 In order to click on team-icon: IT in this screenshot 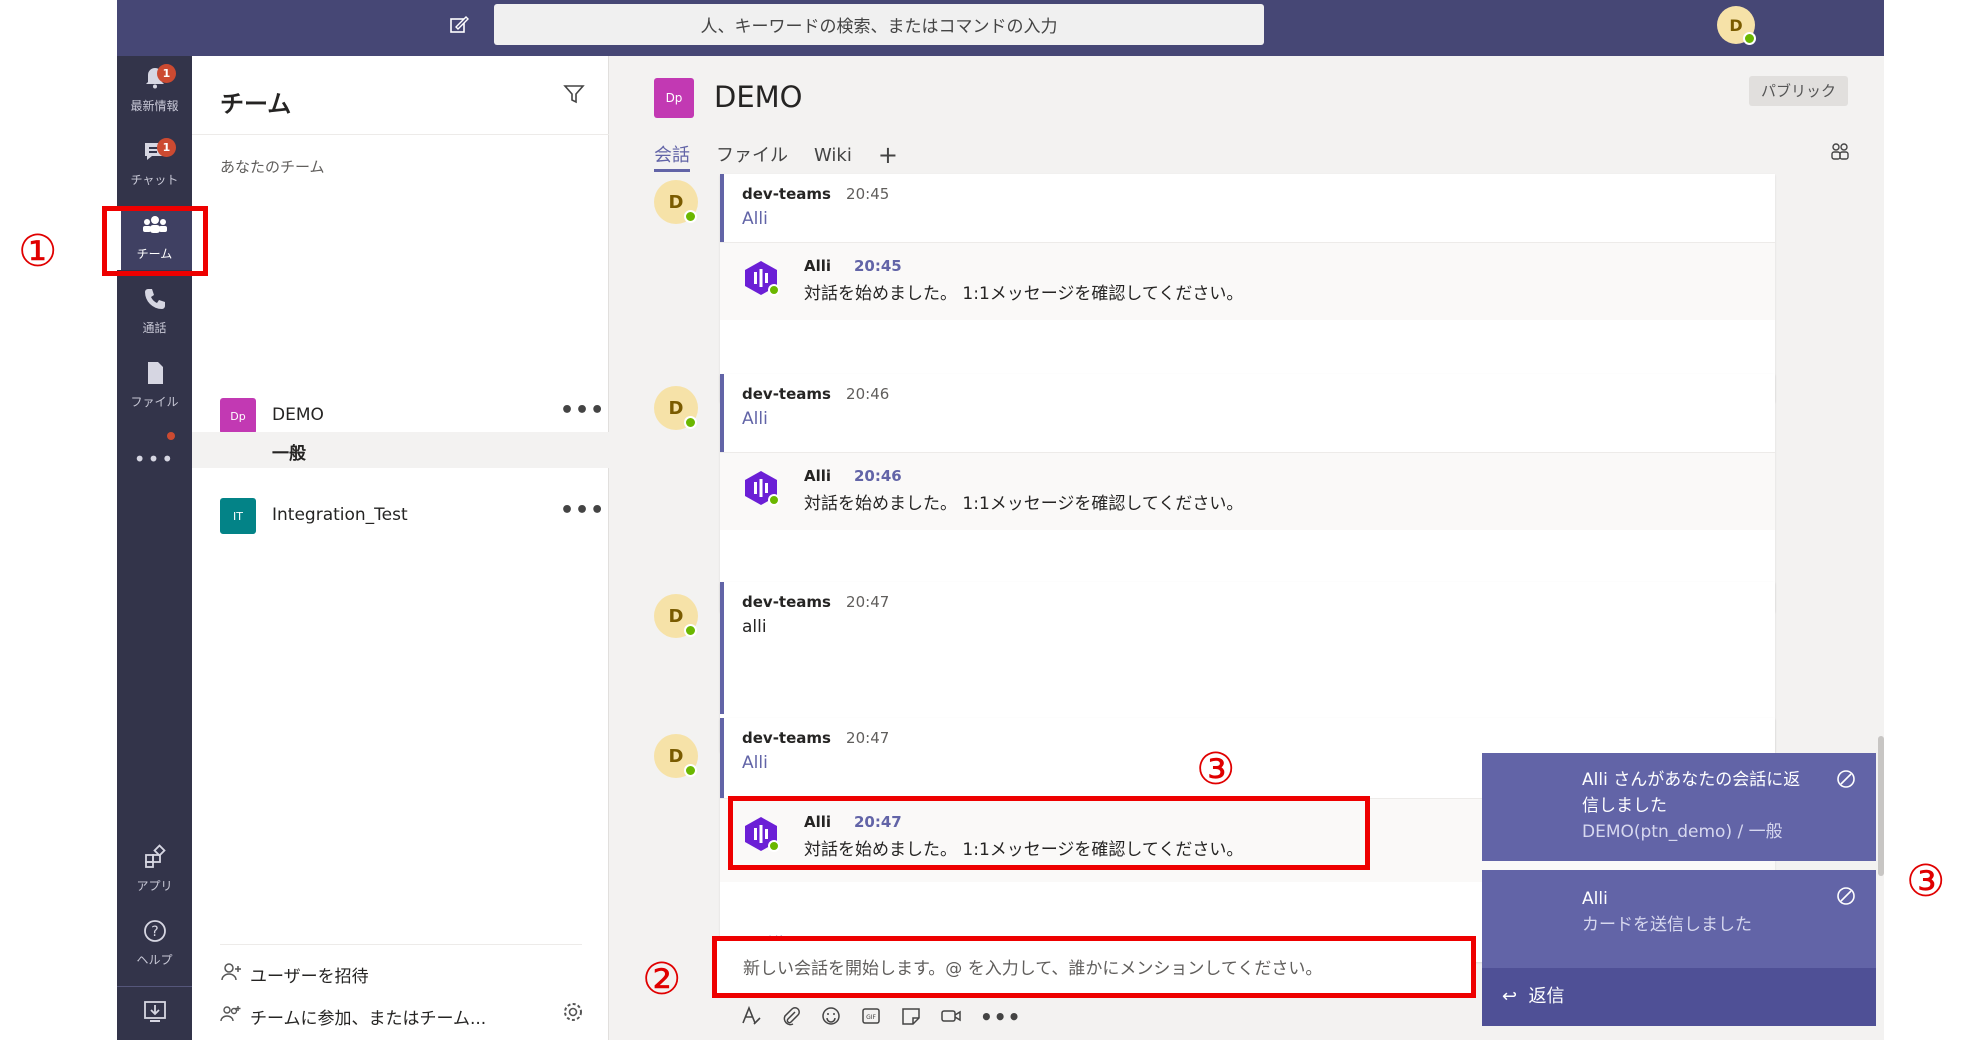, I will do `click(238, 516)`.